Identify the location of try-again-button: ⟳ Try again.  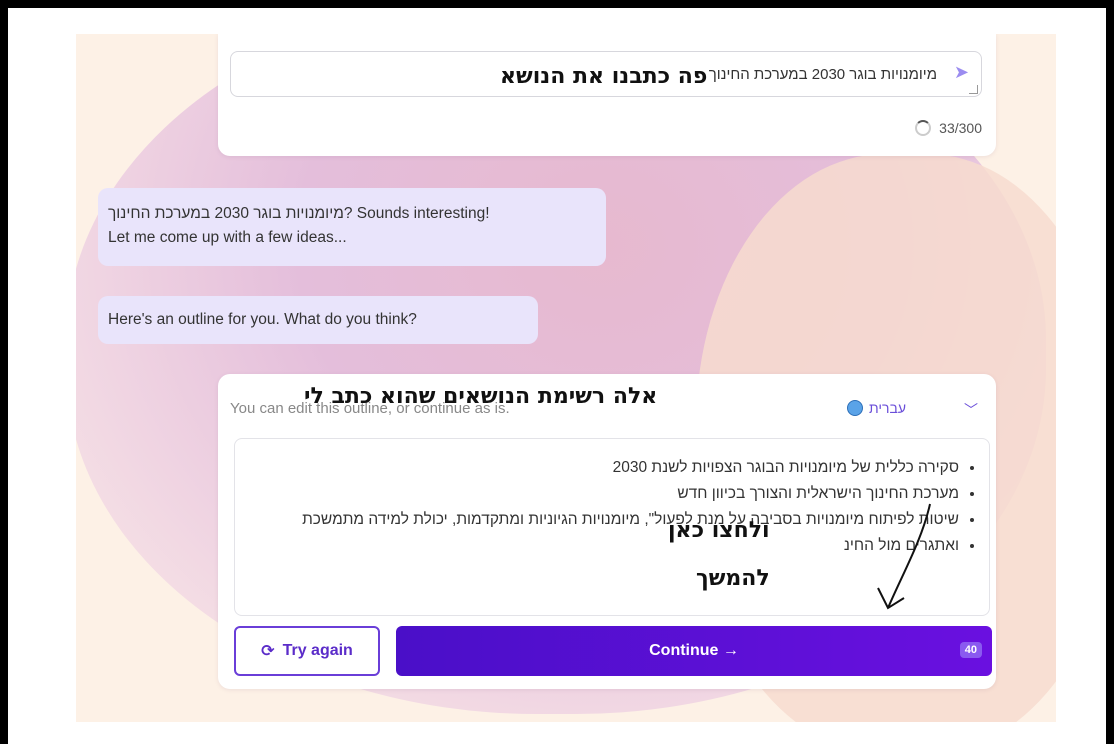
(307, 651).